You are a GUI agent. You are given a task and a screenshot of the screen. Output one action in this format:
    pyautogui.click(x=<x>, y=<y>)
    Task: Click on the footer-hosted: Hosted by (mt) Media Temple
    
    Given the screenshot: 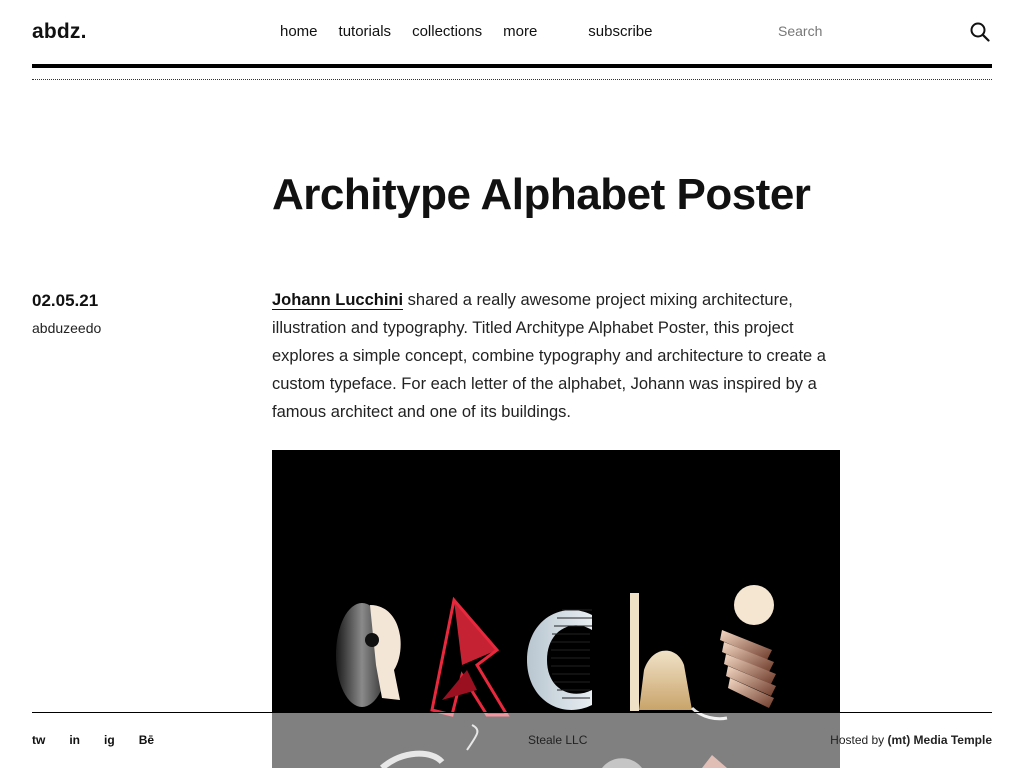 What is the action you would take?
    pyautogui.click(x=911, y=740)
    